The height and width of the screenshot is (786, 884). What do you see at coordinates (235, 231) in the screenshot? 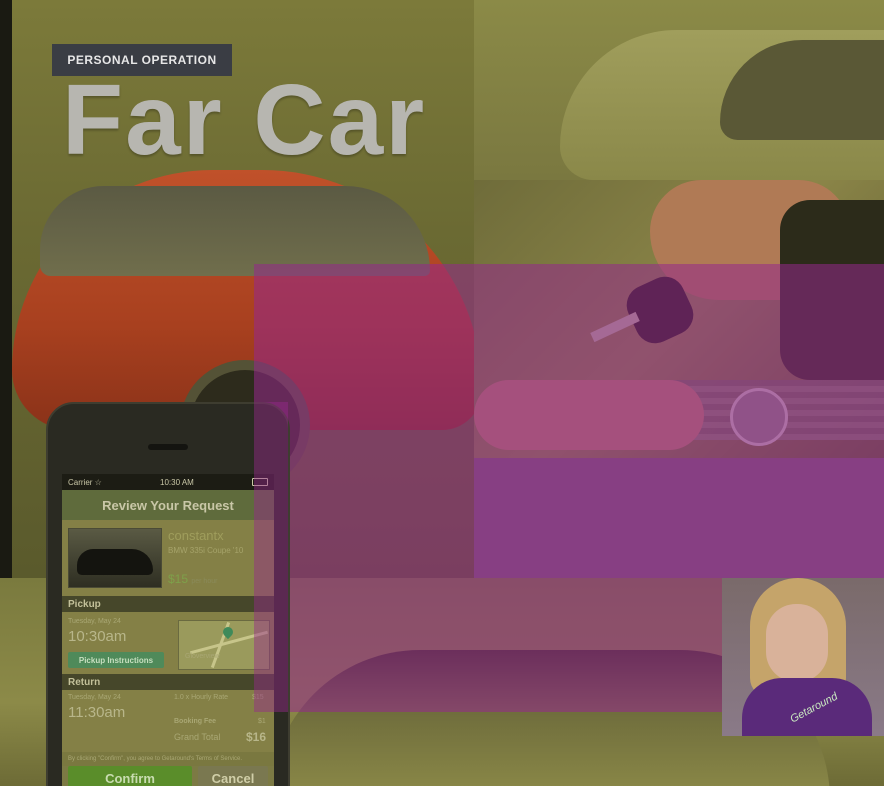
I see `car-window-image` at bounding box center [235, 231].